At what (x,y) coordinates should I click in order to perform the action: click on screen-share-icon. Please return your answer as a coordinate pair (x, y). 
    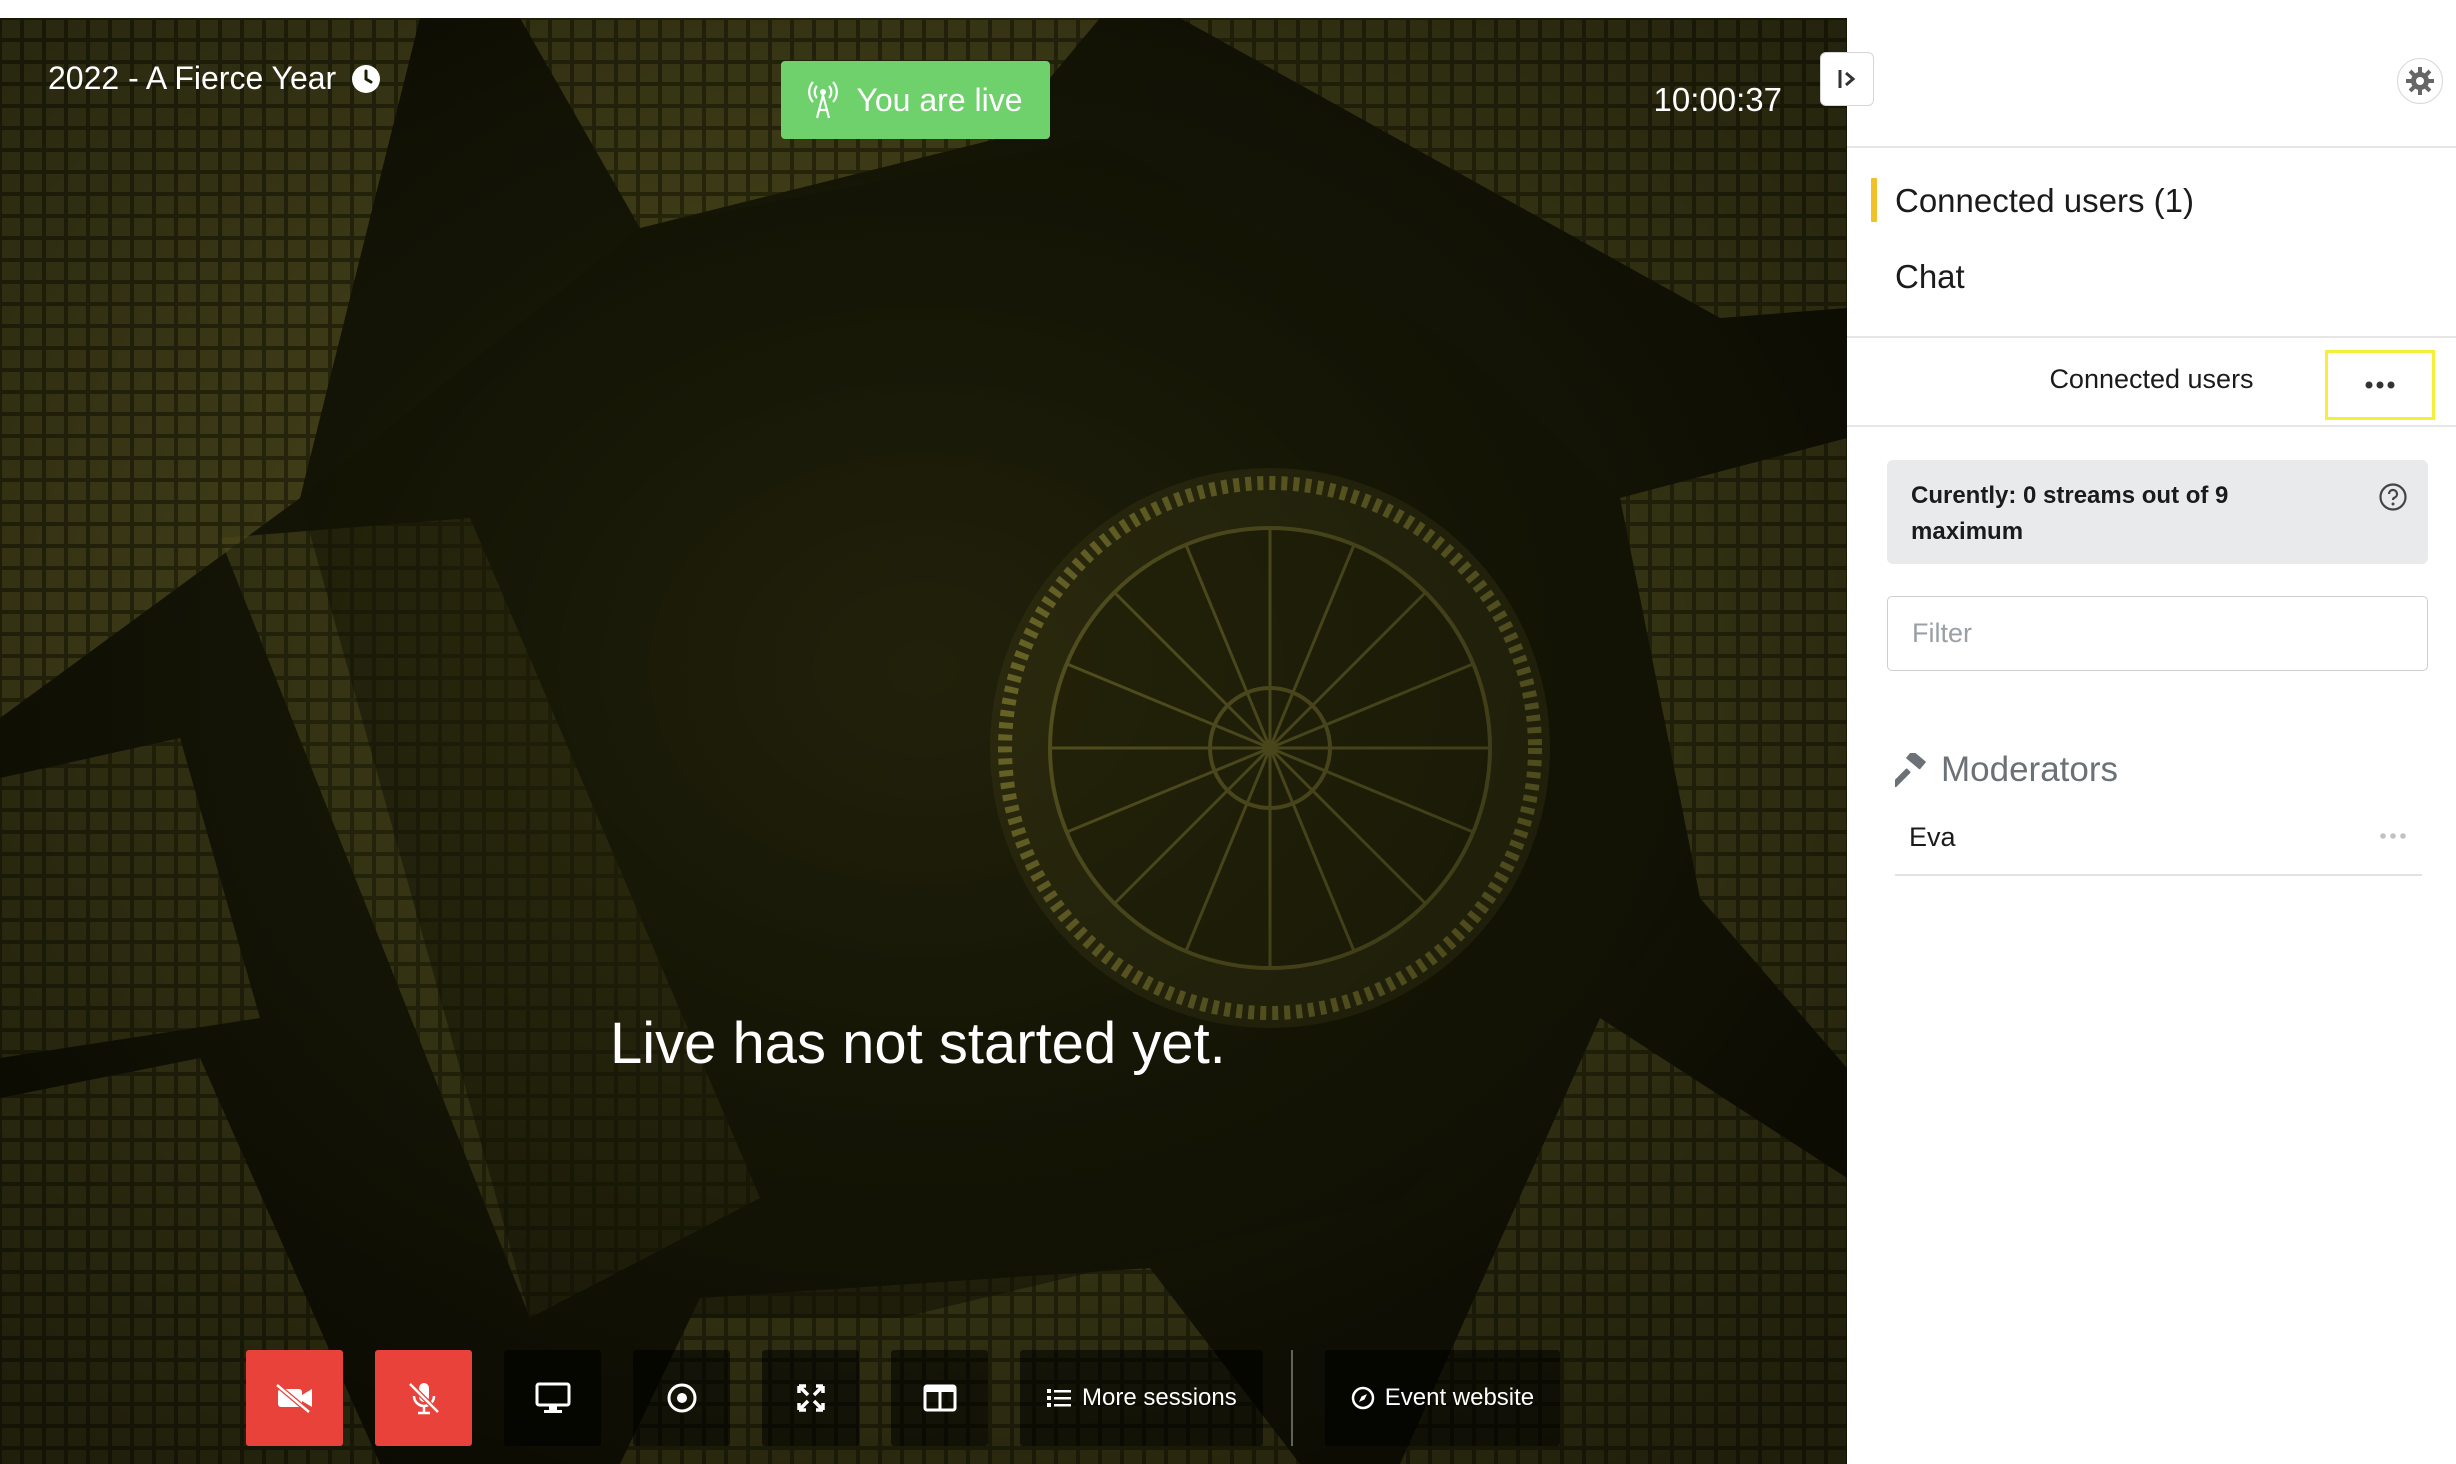
    Looking at the image, I should click on (552, 1397).